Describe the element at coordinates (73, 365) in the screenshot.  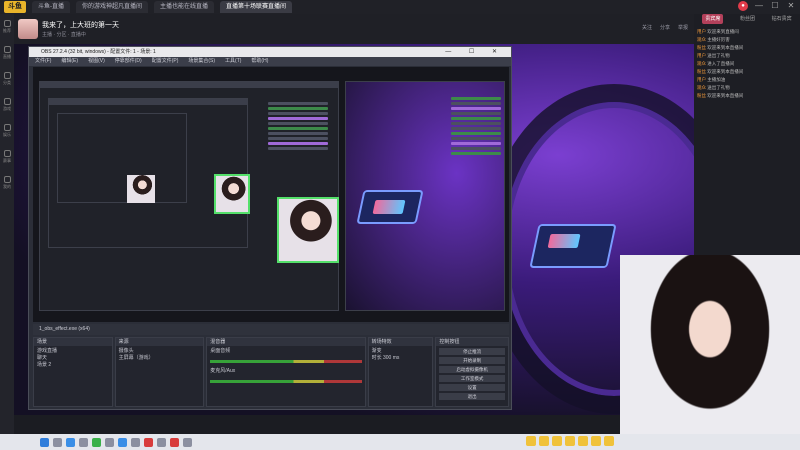
I see `scene-item: 场景 2` at that location.